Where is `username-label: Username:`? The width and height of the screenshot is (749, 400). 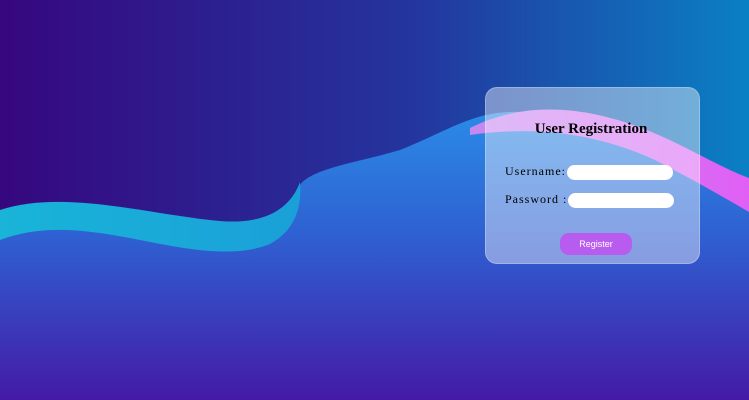
username-label: Username: is located at coordinates (535, 171).